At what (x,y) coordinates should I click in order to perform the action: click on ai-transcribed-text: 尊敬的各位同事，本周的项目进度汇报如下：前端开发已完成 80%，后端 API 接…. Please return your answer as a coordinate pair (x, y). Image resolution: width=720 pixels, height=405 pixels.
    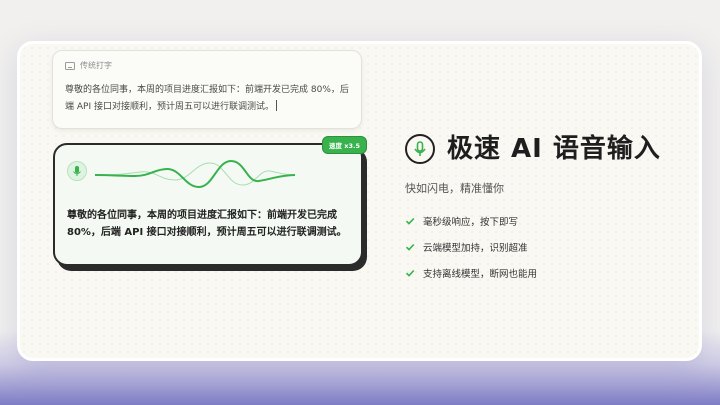
    Looking at the image, I should click on (207, 224).